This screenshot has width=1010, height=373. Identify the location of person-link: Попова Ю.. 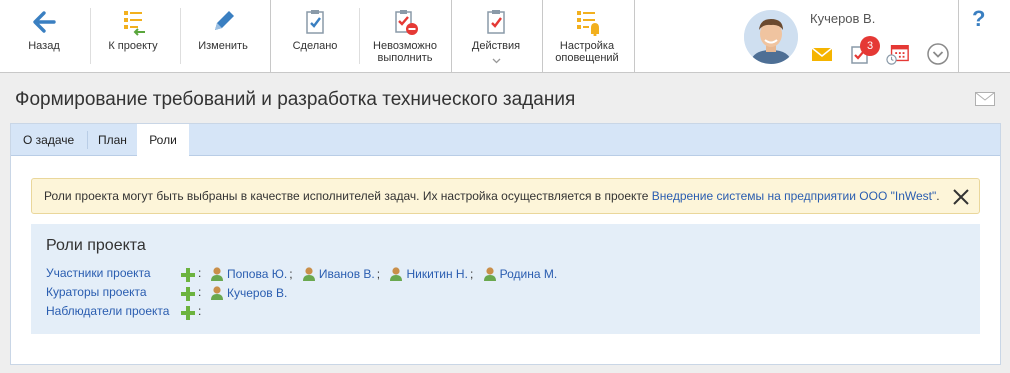
(248, 273).